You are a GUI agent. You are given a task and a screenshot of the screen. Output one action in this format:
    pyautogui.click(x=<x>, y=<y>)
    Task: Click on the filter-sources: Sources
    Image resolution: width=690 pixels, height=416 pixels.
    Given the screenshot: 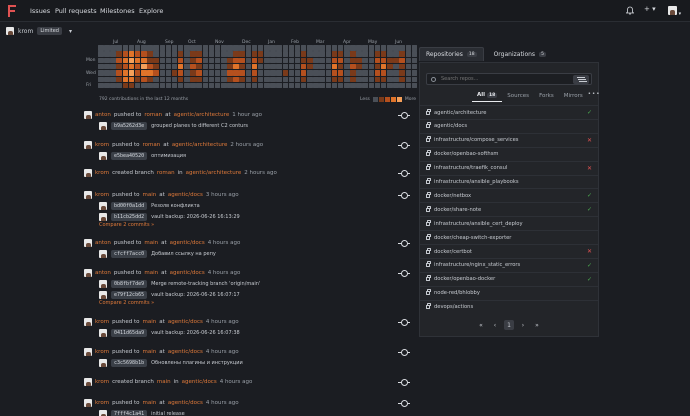 What is the action you would take?
    pyautogui.click(x=518, y=96)
    